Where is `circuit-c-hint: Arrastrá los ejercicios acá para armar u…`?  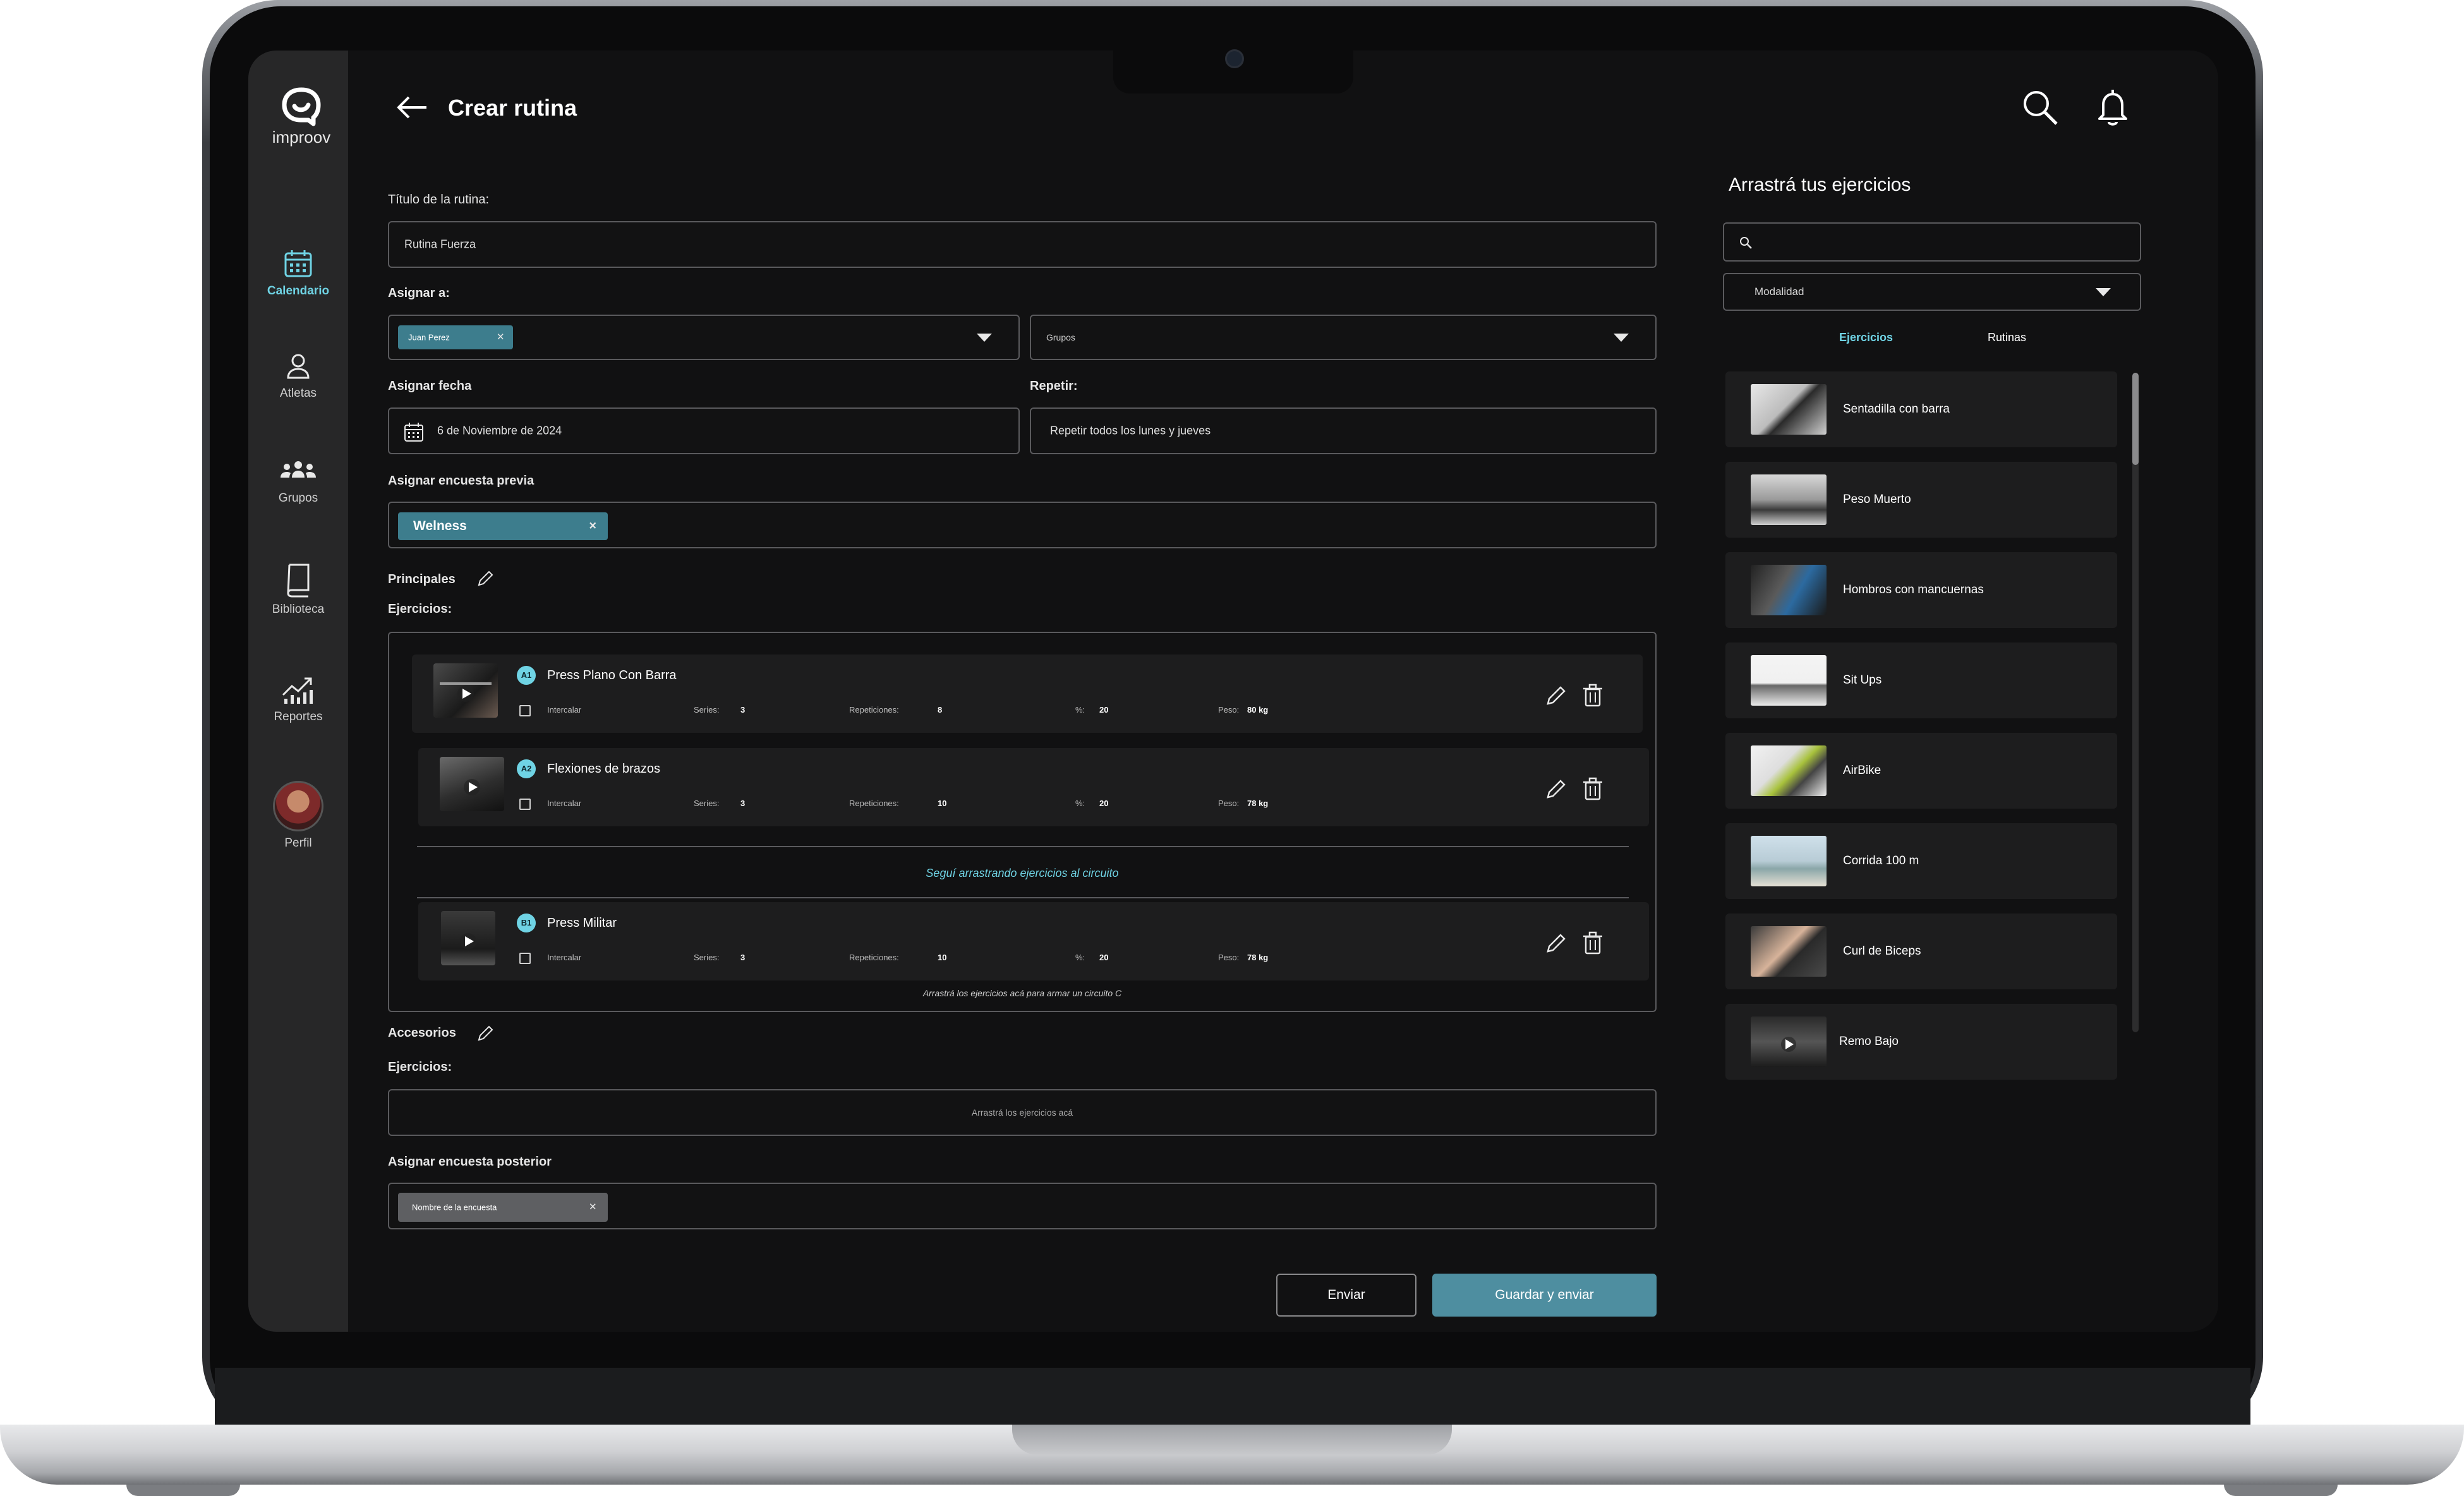
circuit-c-hint: Arrastrá los ejercicios acá para armar u… is located at coordinates (1022, 993).